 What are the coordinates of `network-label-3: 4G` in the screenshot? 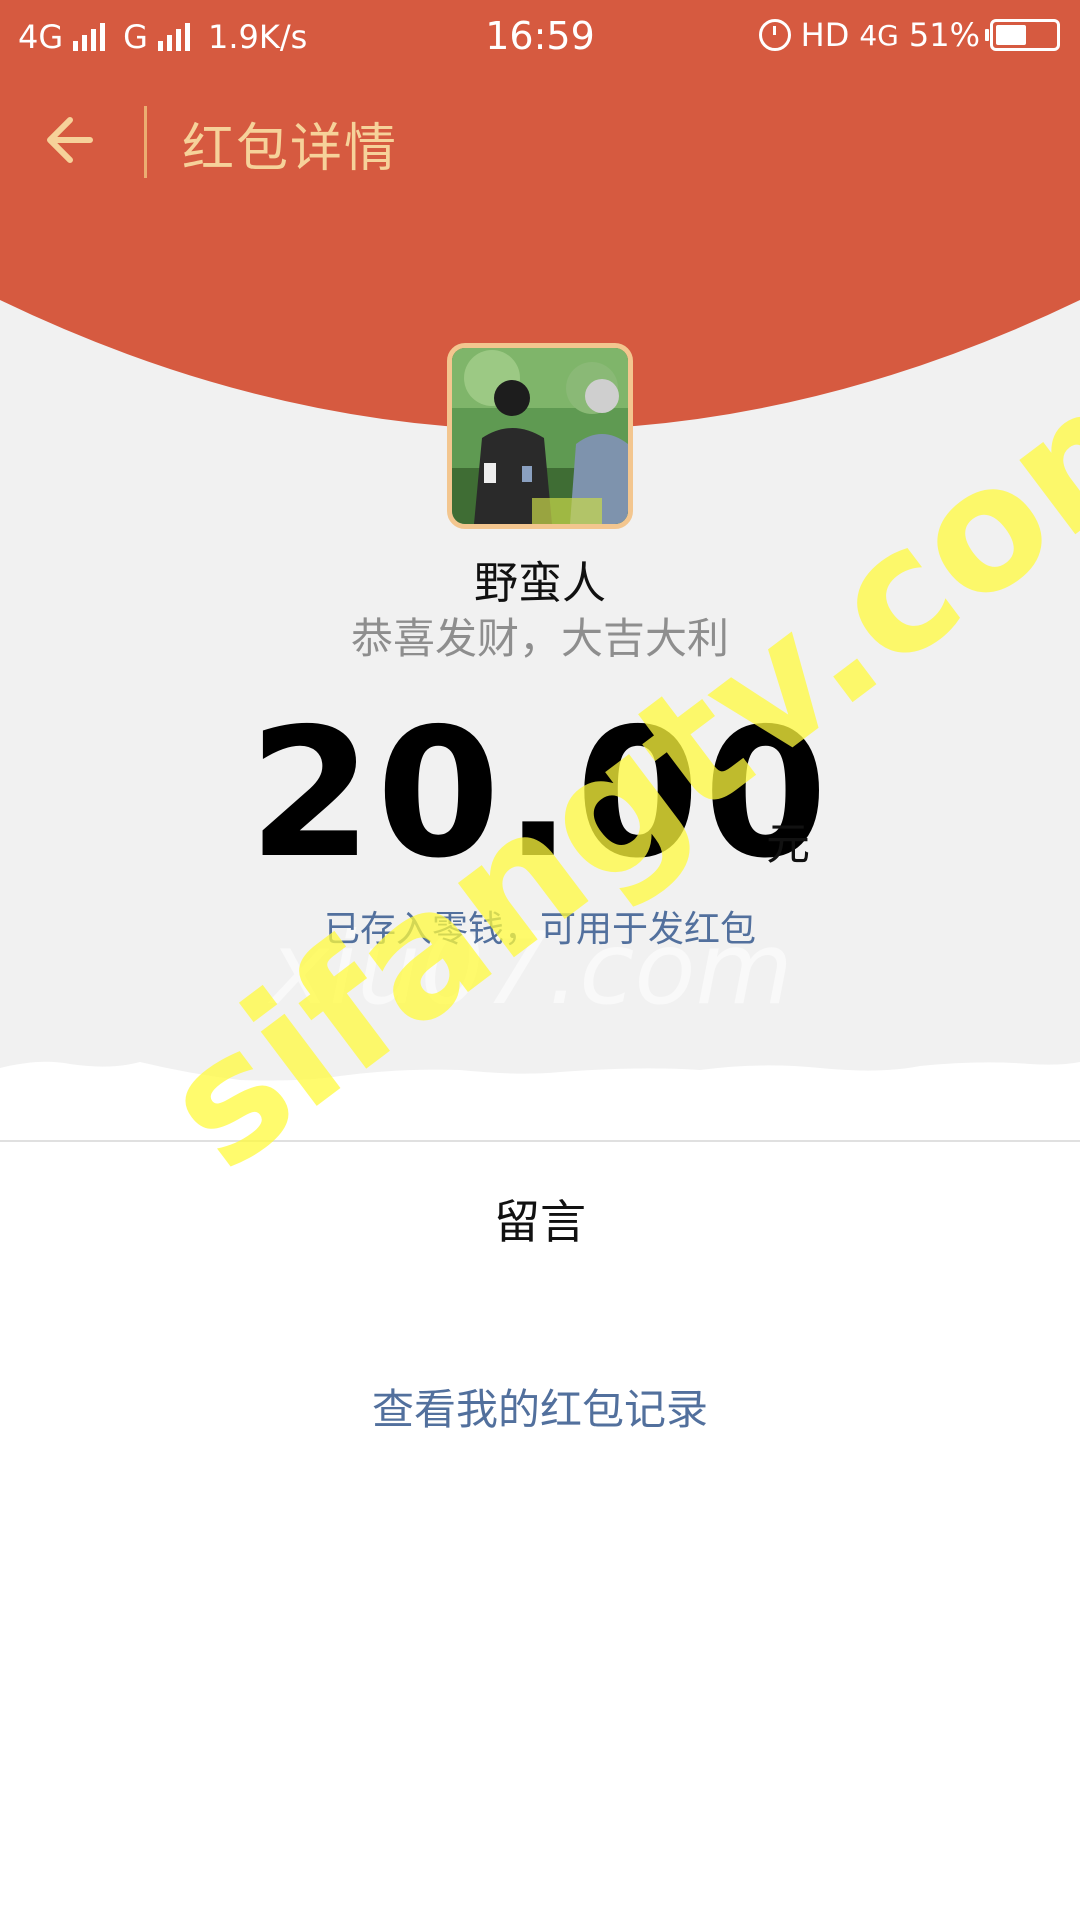 It's located at (879, 35).